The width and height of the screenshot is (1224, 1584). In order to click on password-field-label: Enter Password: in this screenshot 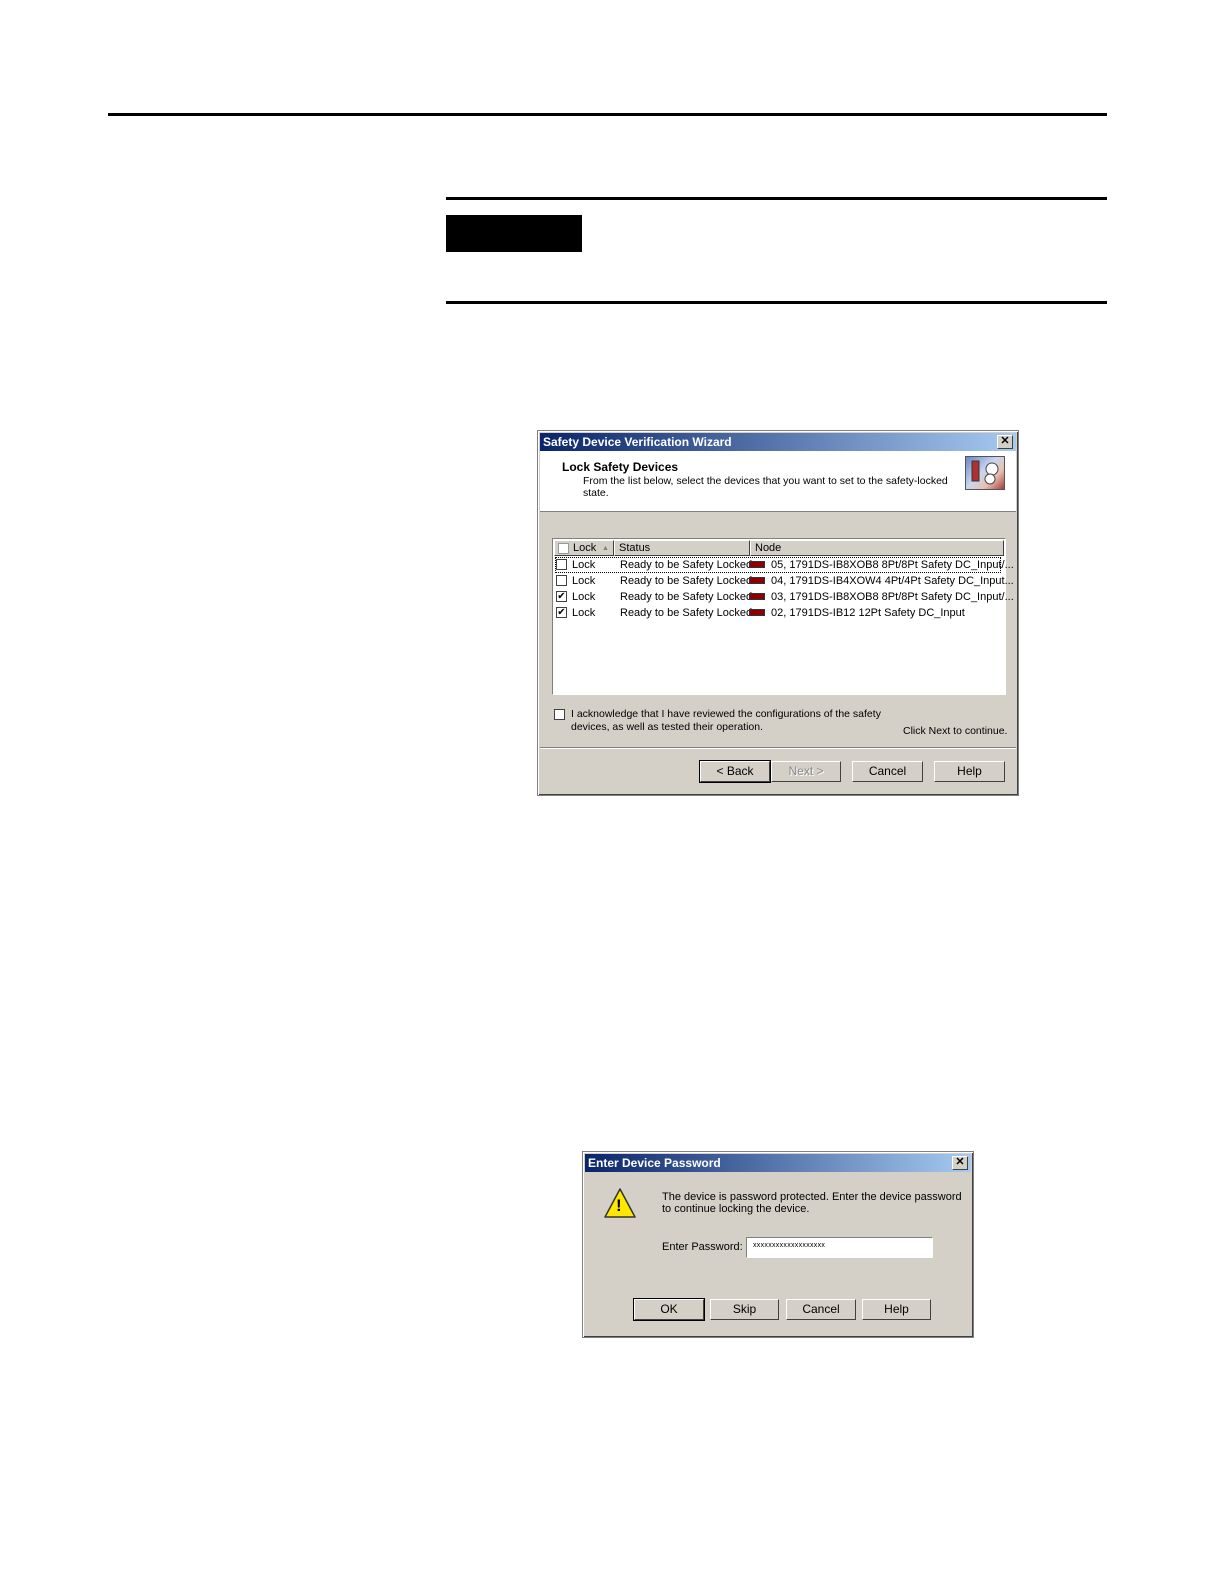, I will do `click(702, 1247)`.